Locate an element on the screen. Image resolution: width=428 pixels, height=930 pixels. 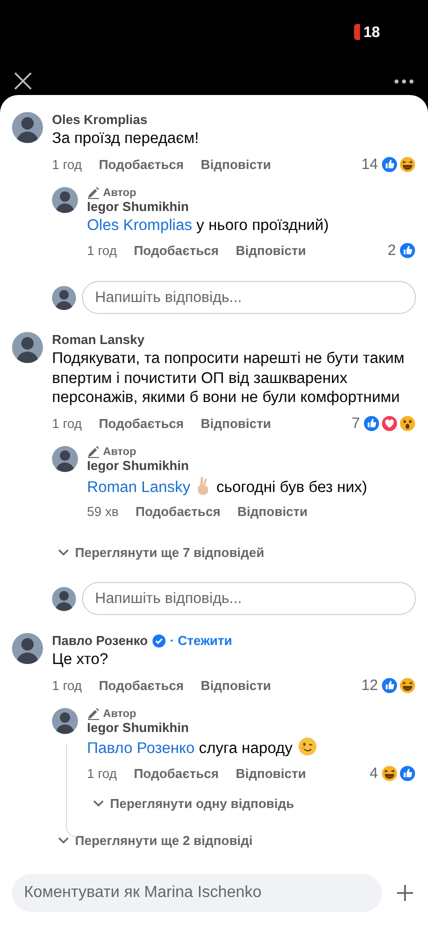
recording-indicator is located at coordinates (357, 32).